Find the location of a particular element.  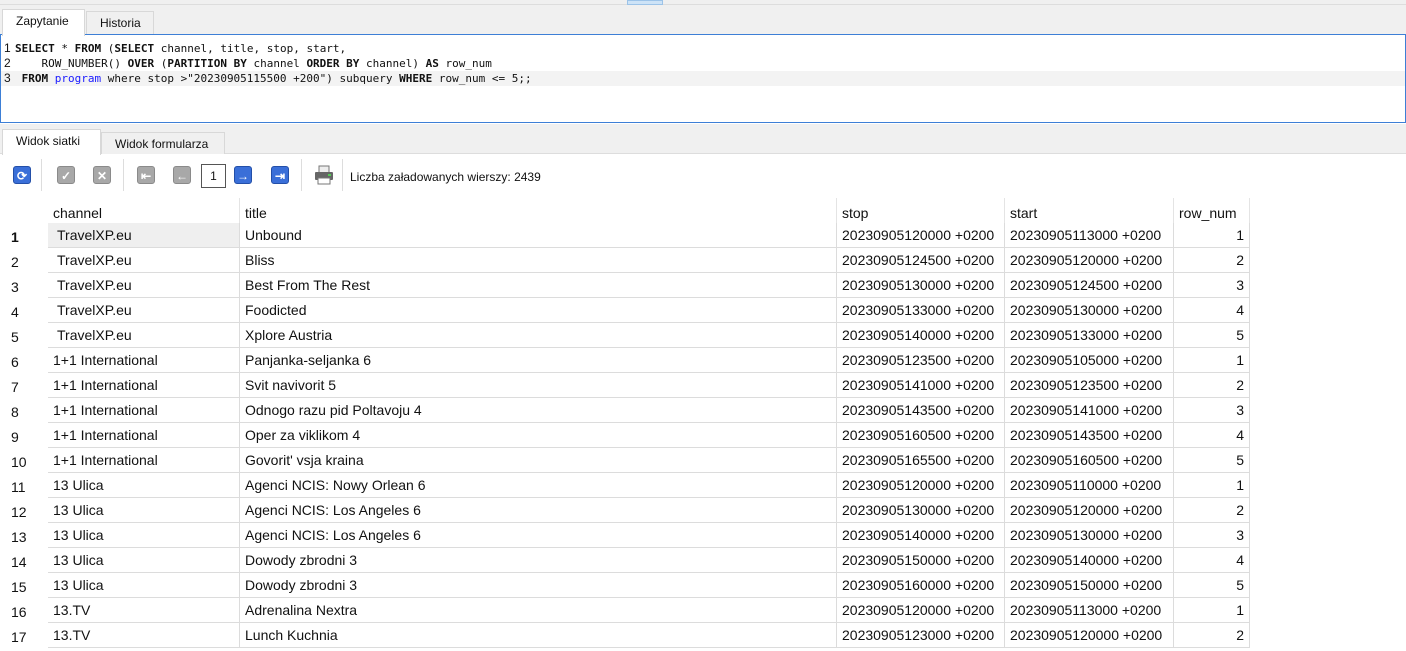

cell-stop: 20230905124500 +0200 is located at coordinates (921, 260).